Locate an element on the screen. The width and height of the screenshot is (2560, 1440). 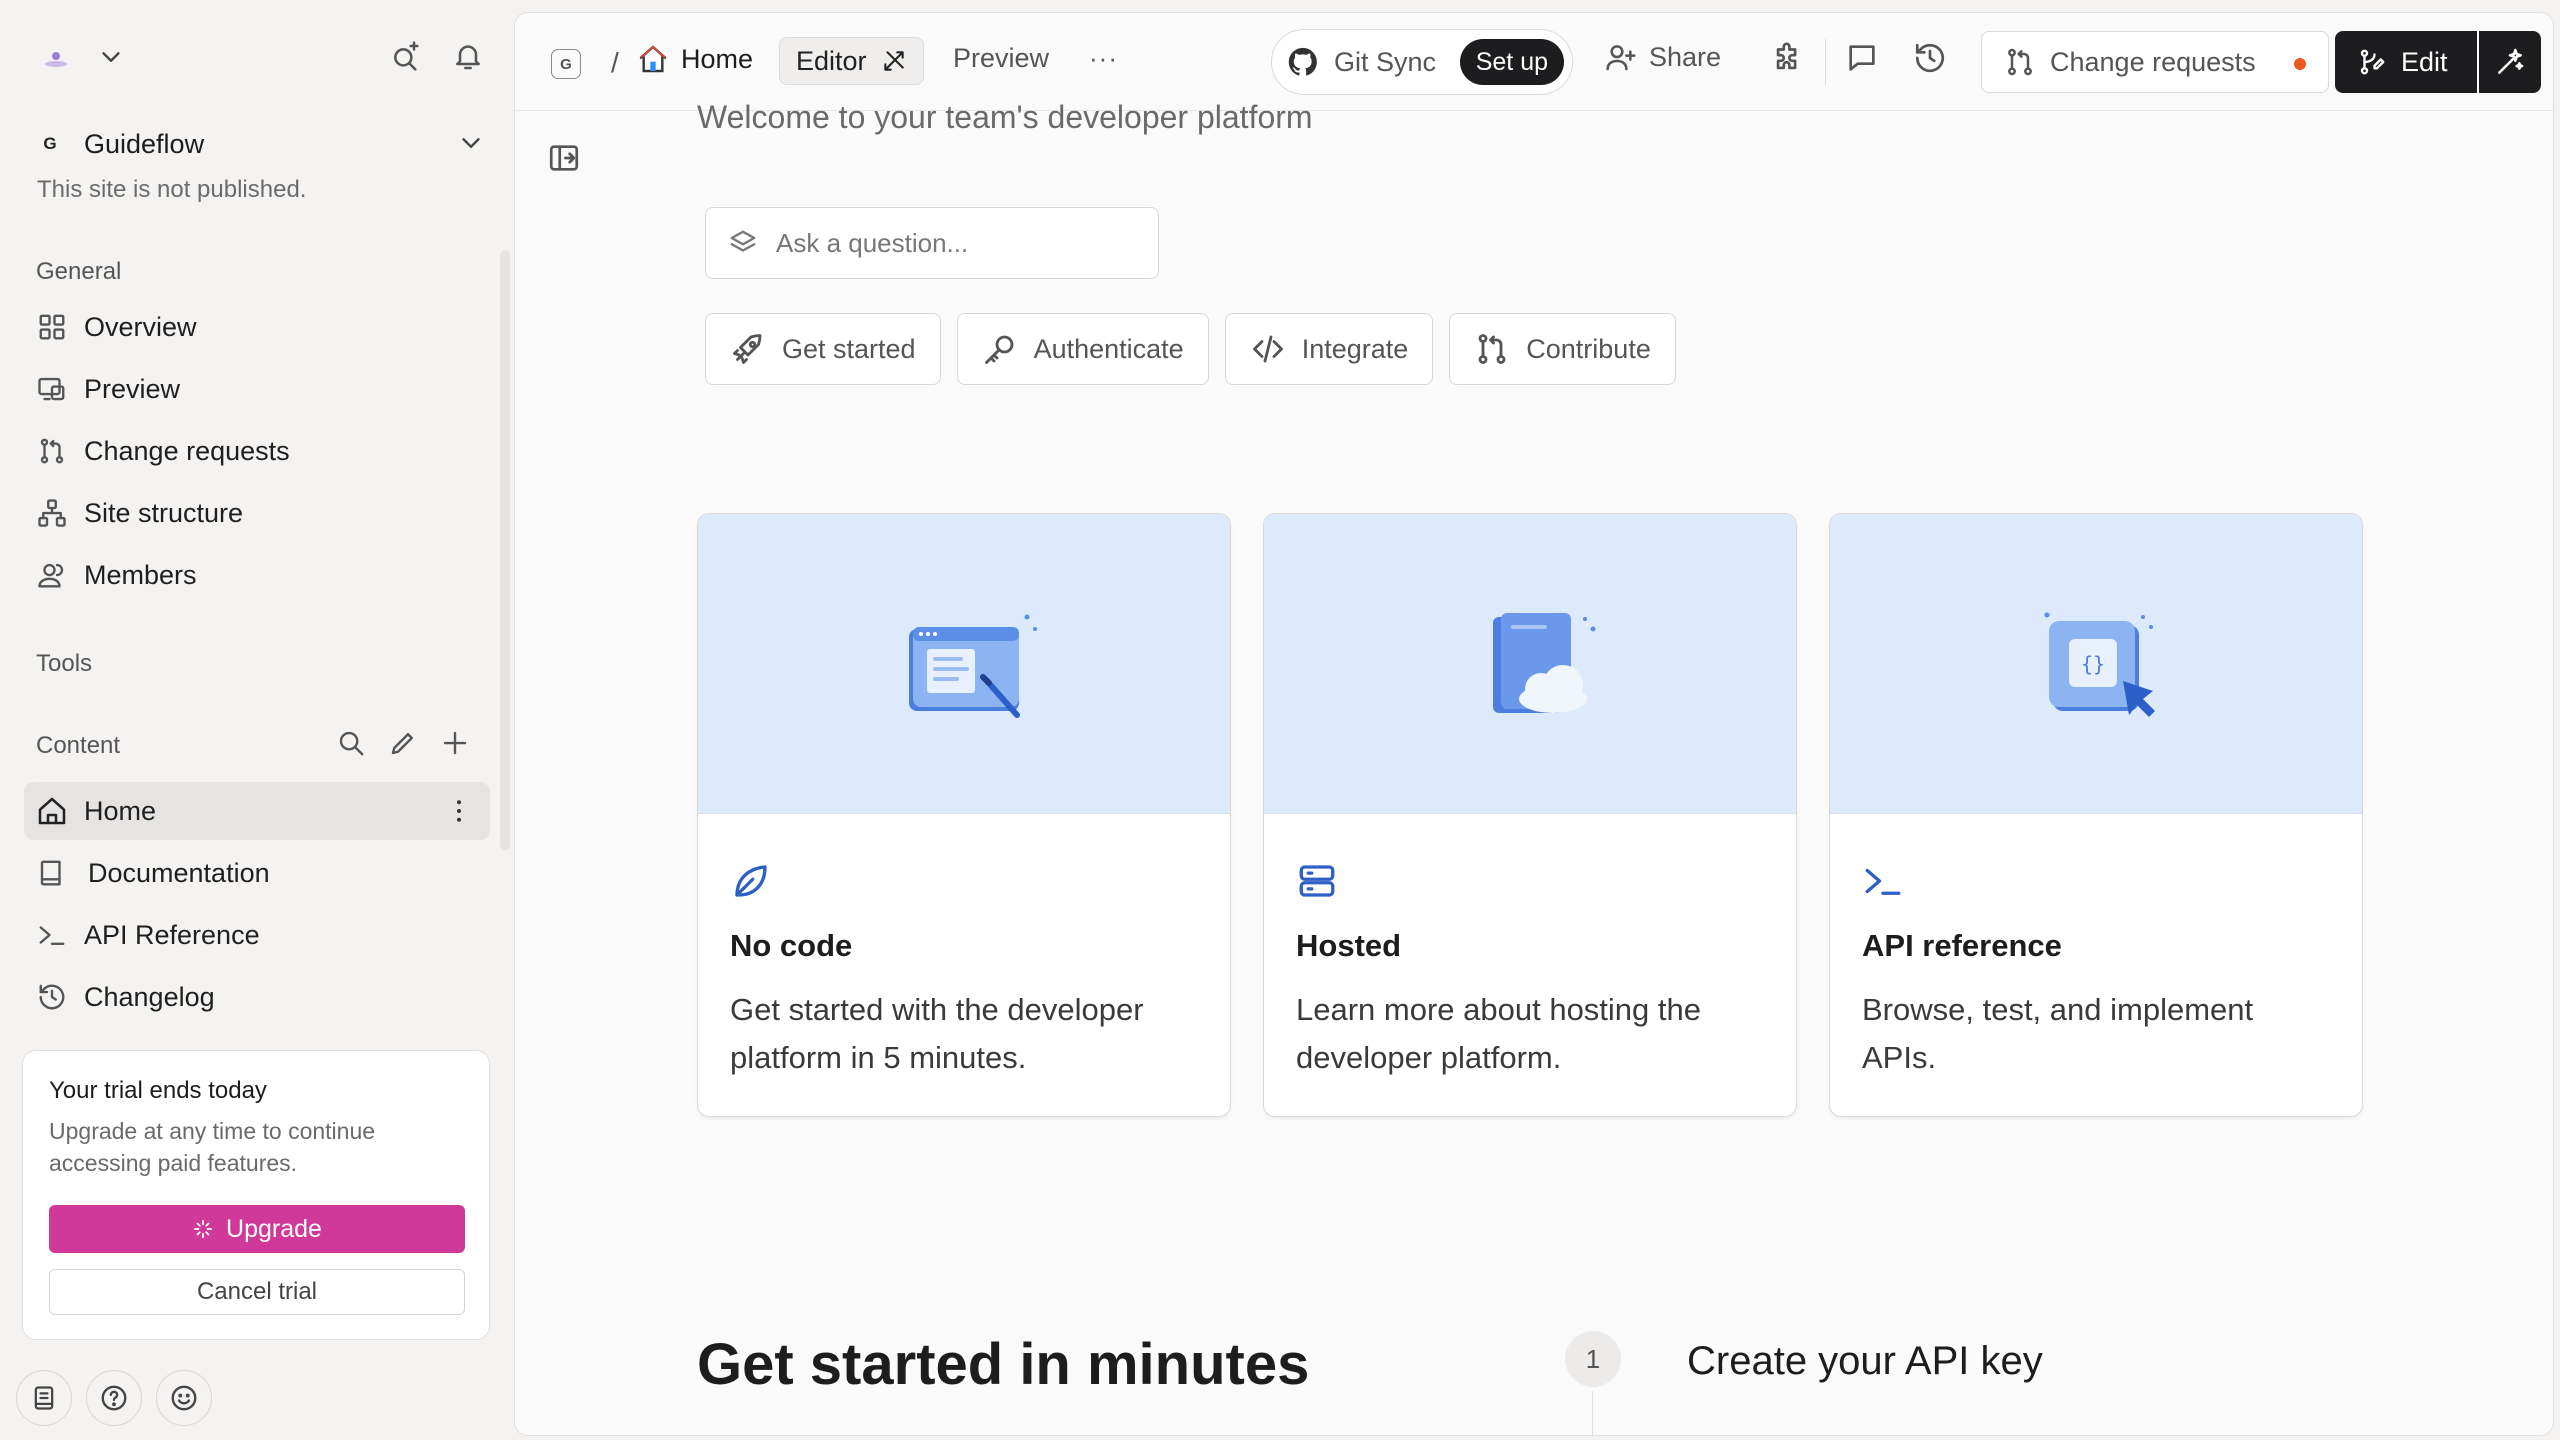
sidebar-item-api-reference: API Reference is located at coordinates (257, 935).